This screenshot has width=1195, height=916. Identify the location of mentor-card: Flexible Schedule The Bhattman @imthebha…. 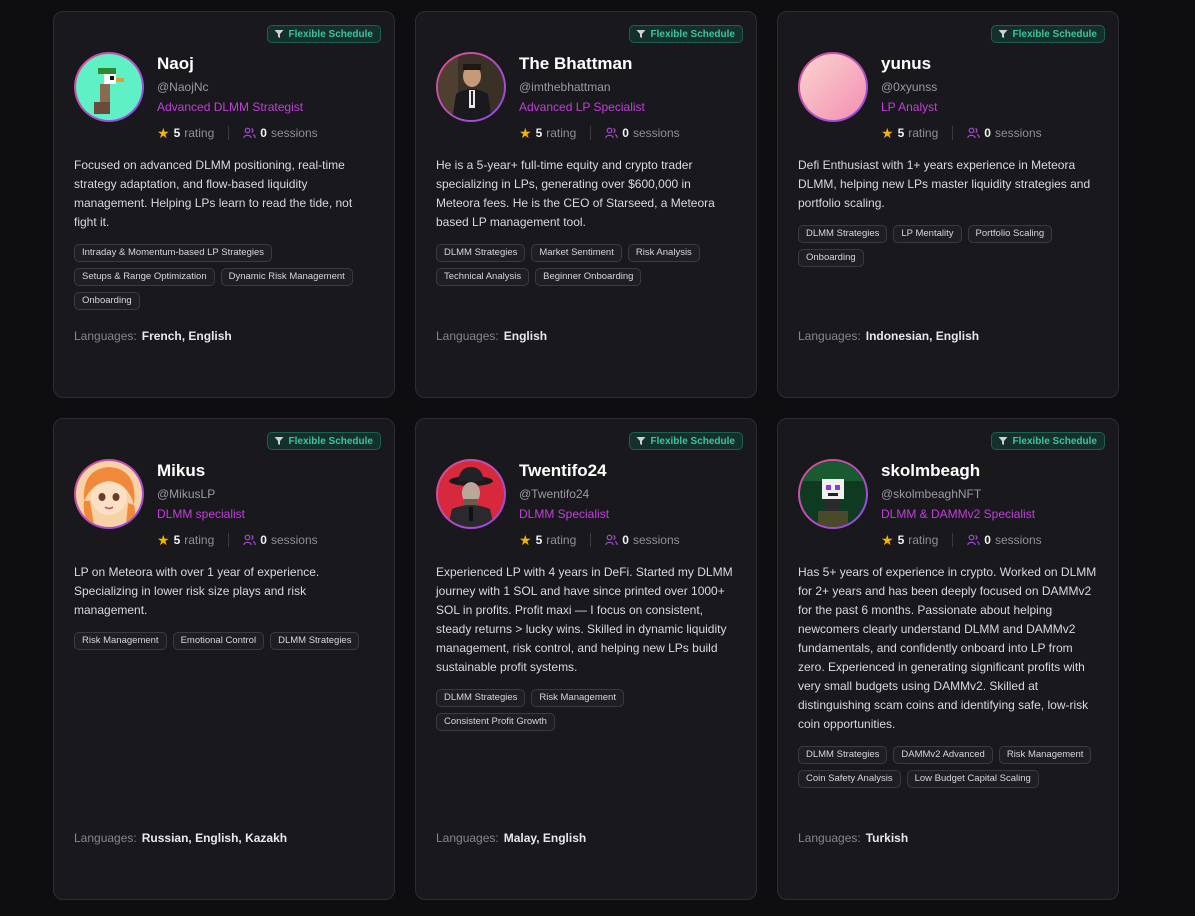
(586, 204).